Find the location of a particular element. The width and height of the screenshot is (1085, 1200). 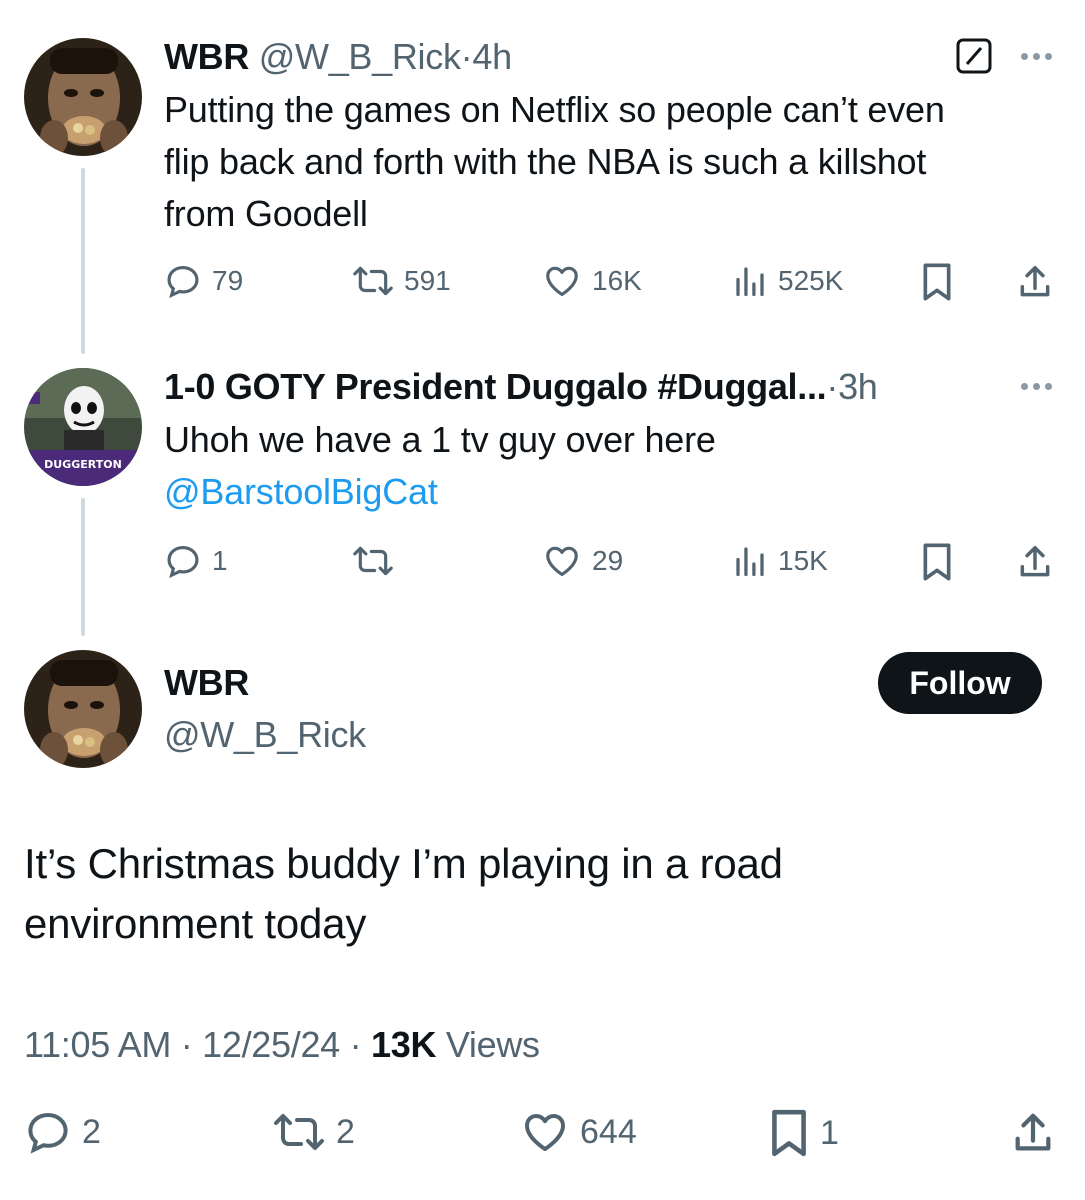

like-button: 16K is located at coordinates (592, 281).